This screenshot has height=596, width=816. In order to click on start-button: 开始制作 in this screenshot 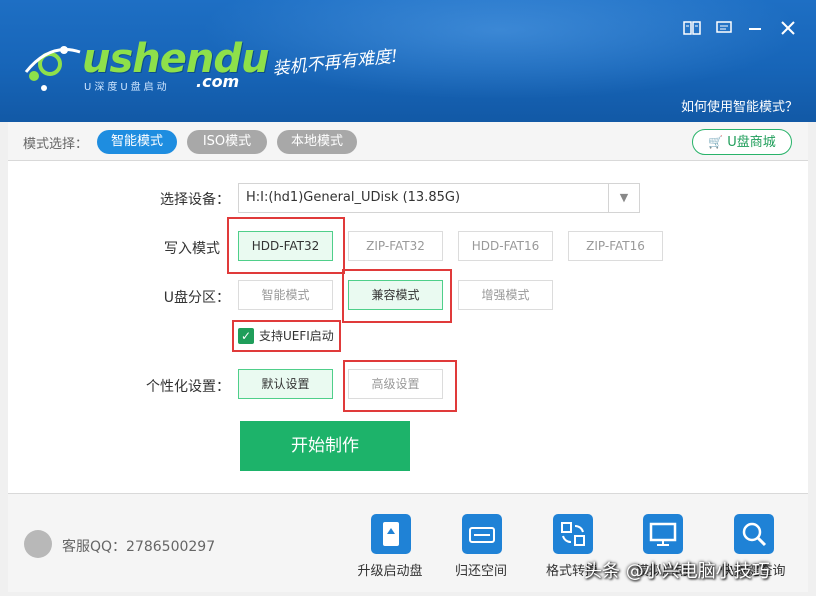, I will do `click(325, 446)`.